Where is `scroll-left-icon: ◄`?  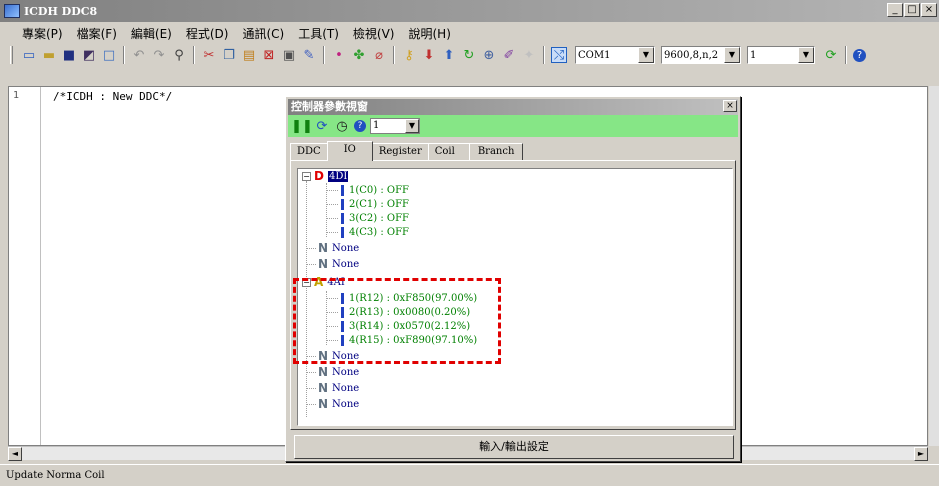 scroll-left-icon: ◄ is located at coordinates (15, 454).